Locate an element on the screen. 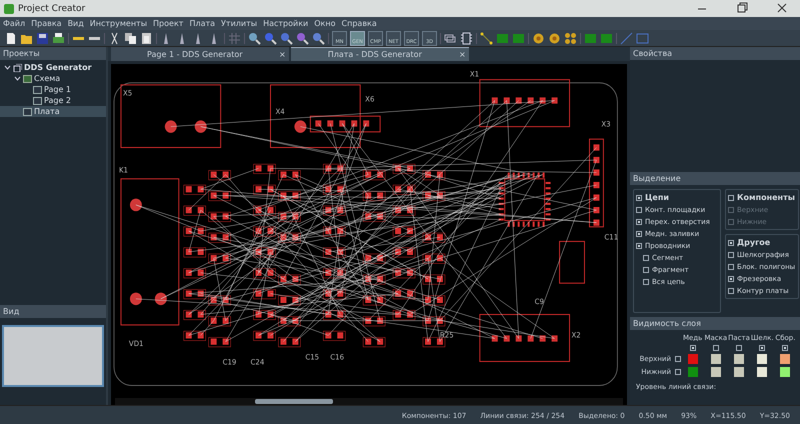  menu-item: Вид is located at coordinates (76, 23).